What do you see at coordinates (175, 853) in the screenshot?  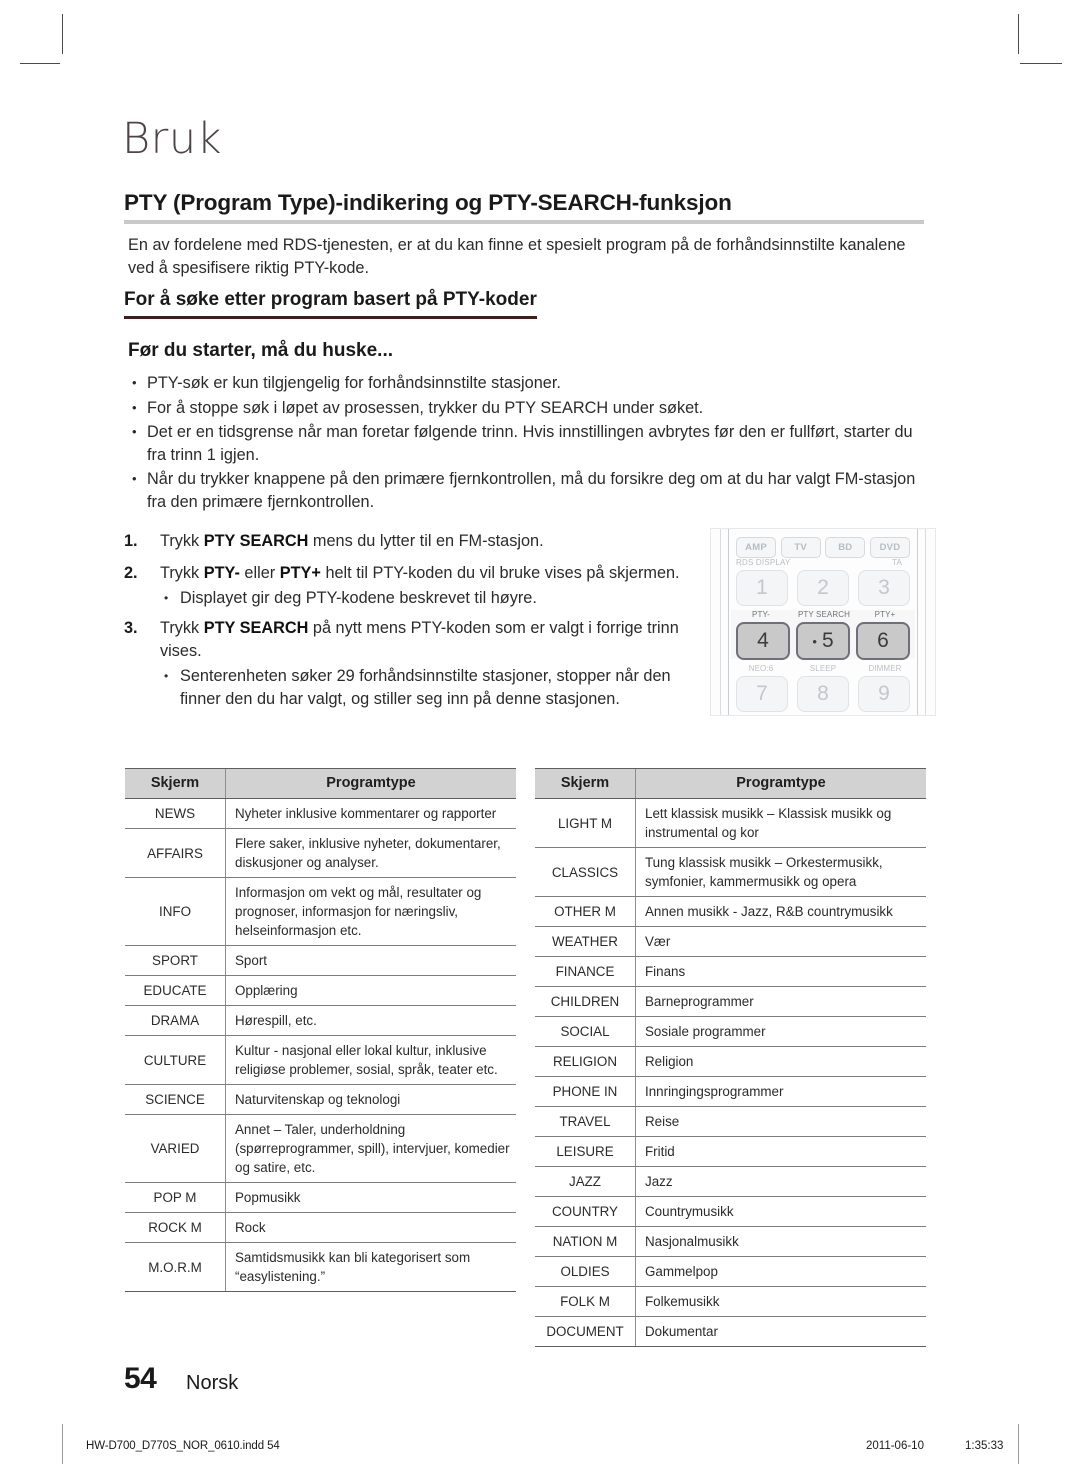 I see `pty-code-cell: AFFAIRS` at bounding box center [175, 853].